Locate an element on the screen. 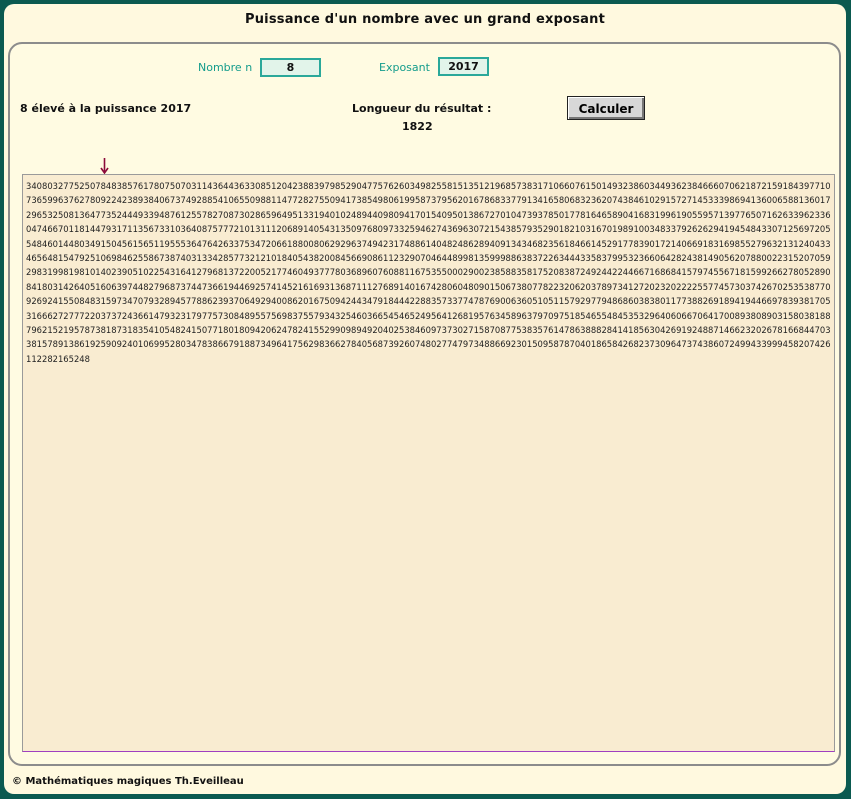  copyright-footer: © Mathématiques magiques Th.Eveilleau is located at coordinates (128, 781).